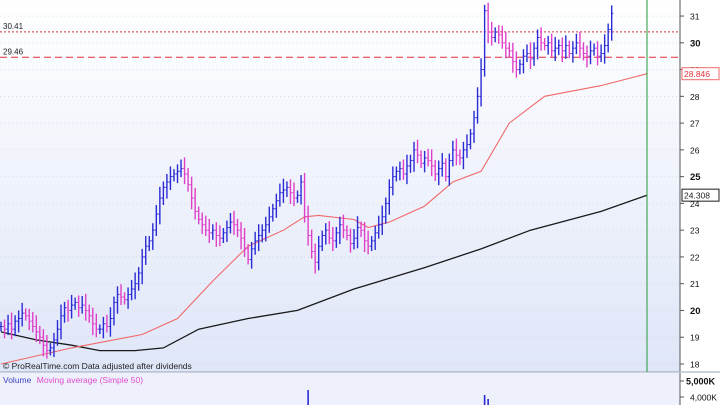  I want to click on axis-tick-label: 30, so click(695, 43).